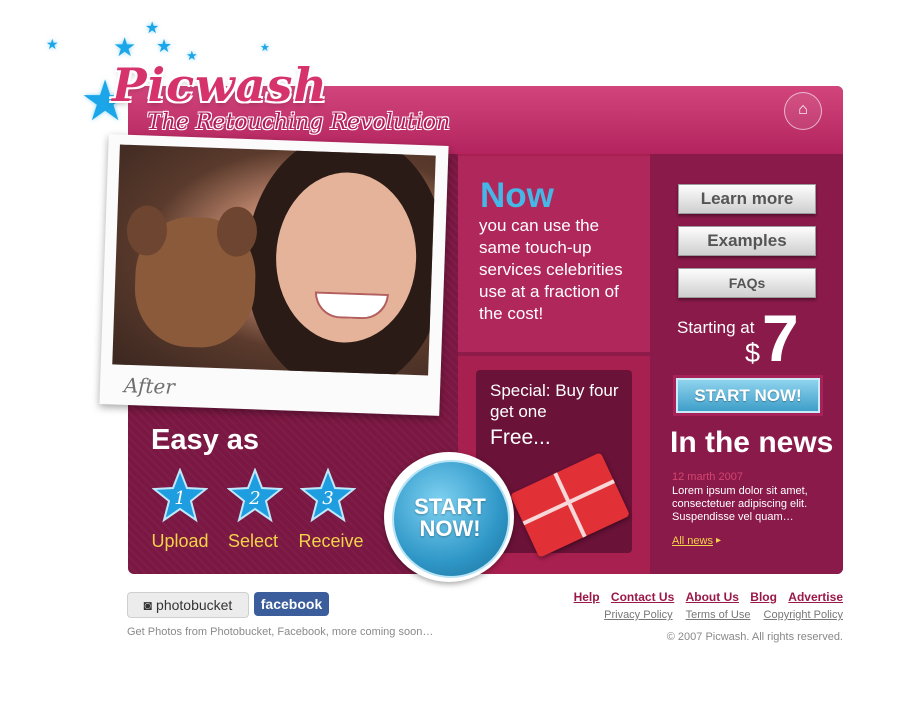 The height and width of the screenshot is (711, 921). I want to click on about-us-link: About Us, so click(712, 597).